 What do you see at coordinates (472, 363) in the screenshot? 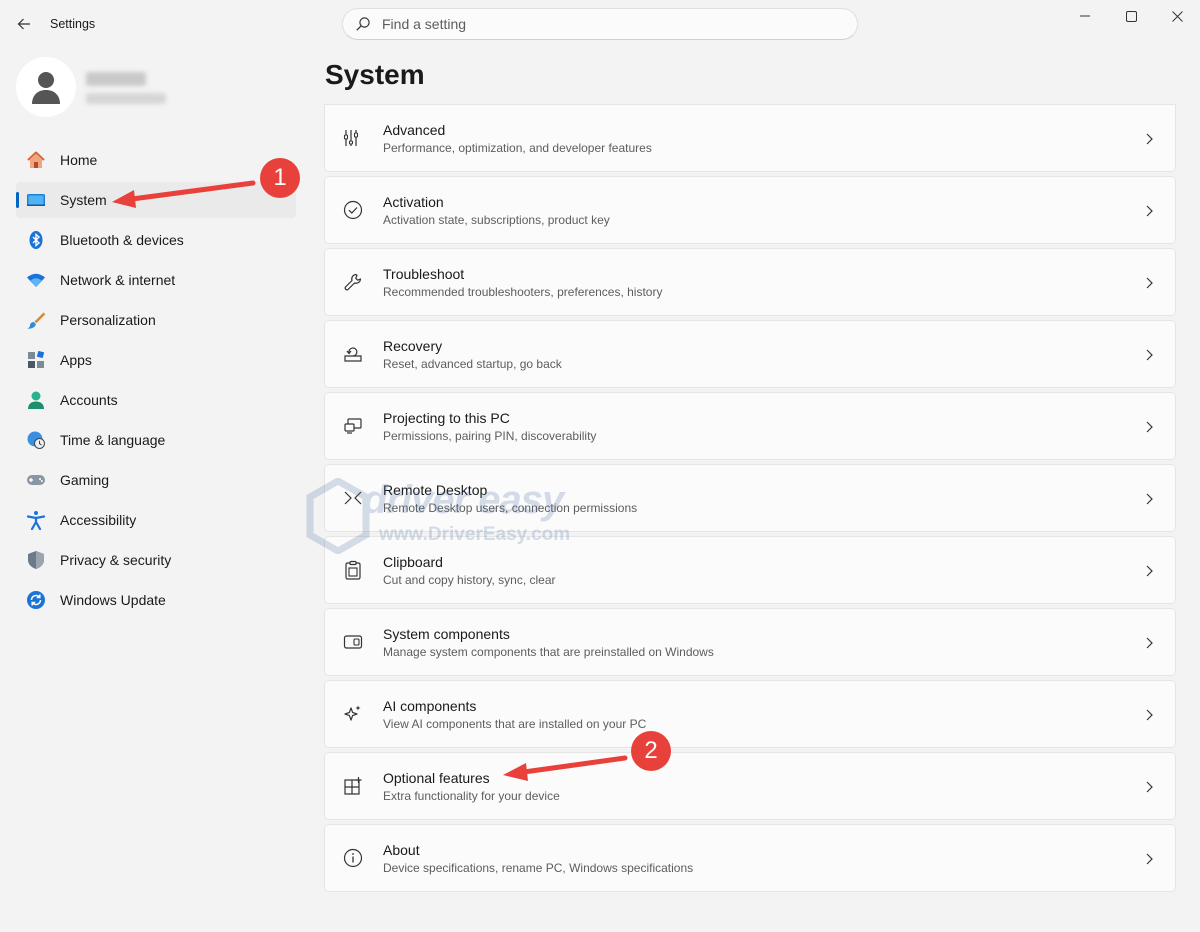
I see `card-subtitle: Reset, advanced startup, go back` at bounding box center [472, 363].